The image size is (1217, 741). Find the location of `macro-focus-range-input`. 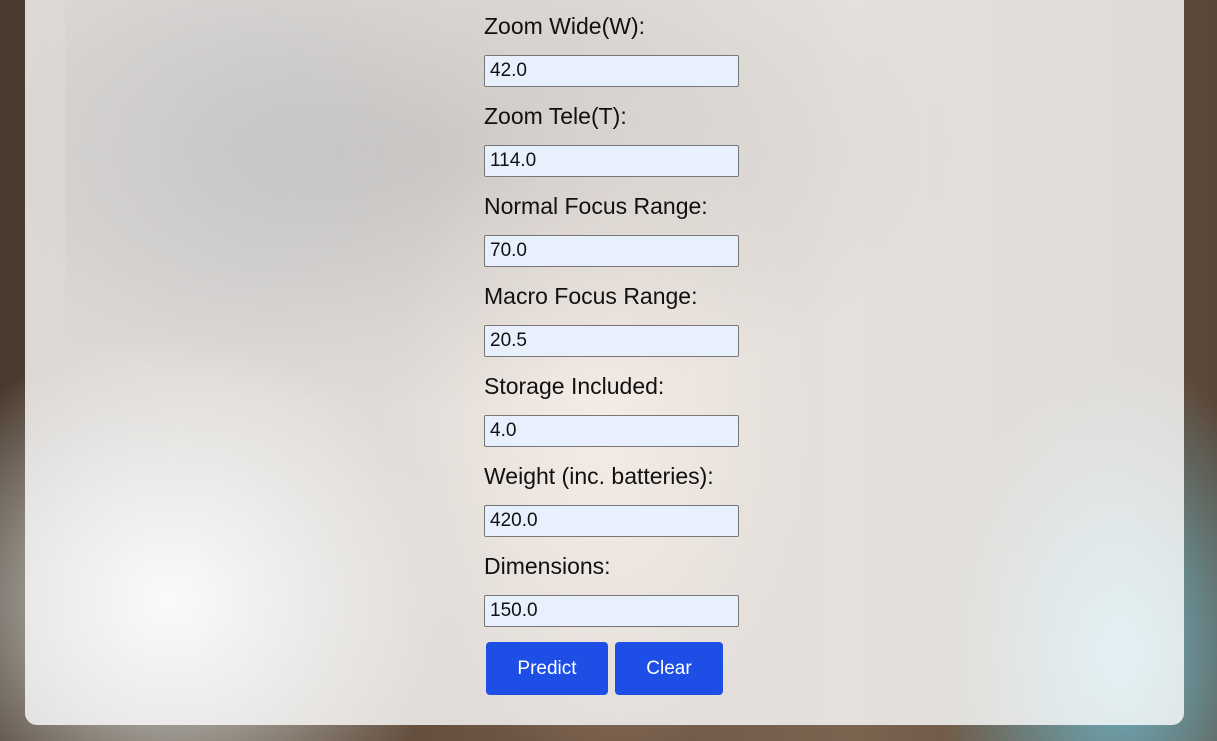

macro-focus-range-input is located at coordinates (611, 341).